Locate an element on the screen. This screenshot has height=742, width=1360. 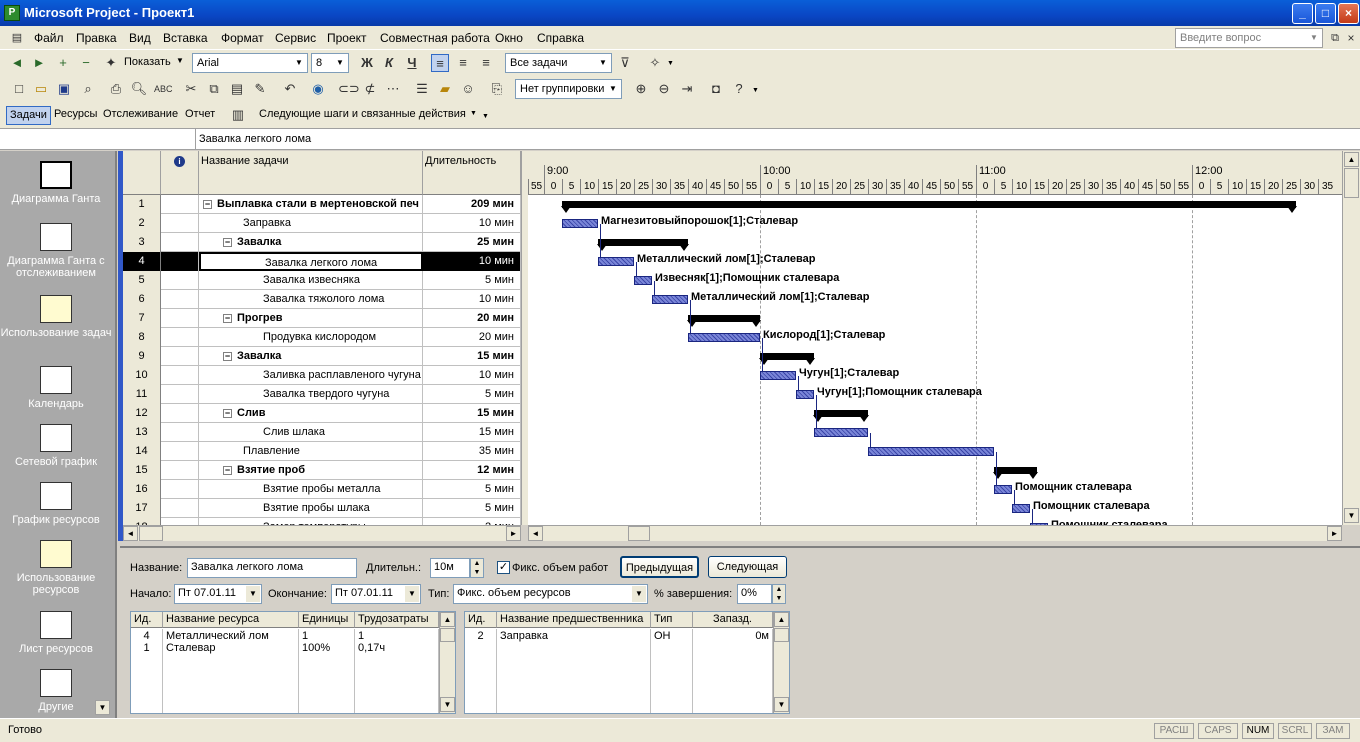
row-name: − Слив is located at coordinates (311, 413).